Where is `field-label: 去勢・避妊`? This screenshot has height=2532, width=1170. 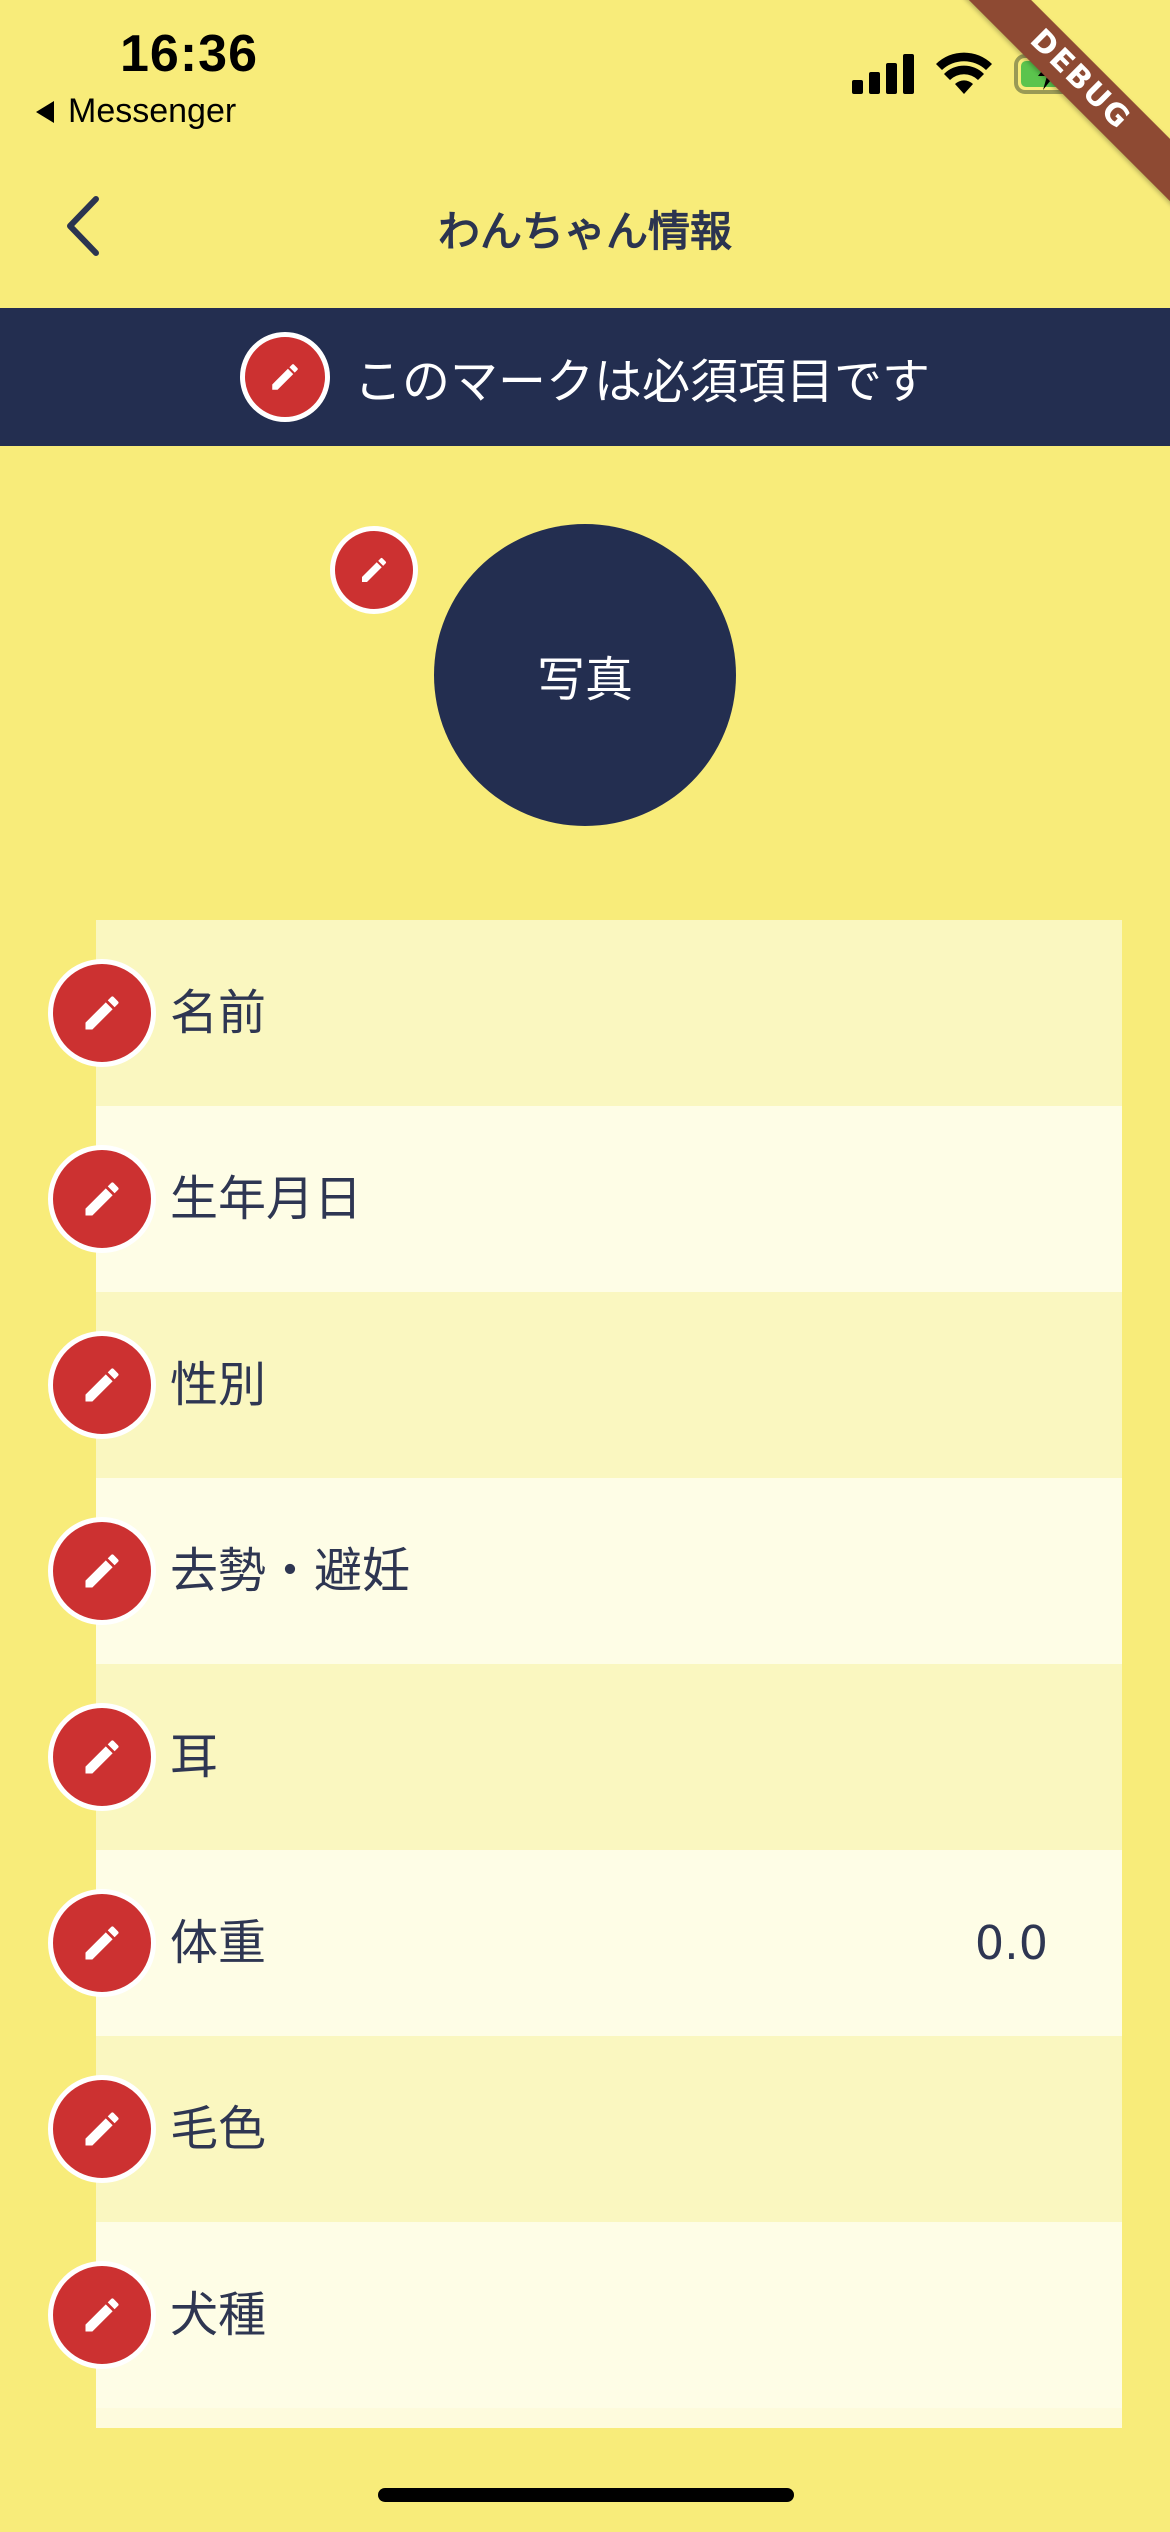 field-label: 去勢・避妊 is located at coordinates (290, 1571).